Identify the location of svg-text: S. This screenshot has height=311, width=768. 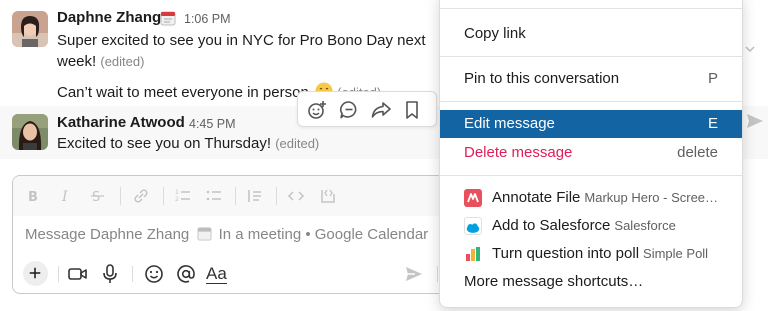
(96, 197).